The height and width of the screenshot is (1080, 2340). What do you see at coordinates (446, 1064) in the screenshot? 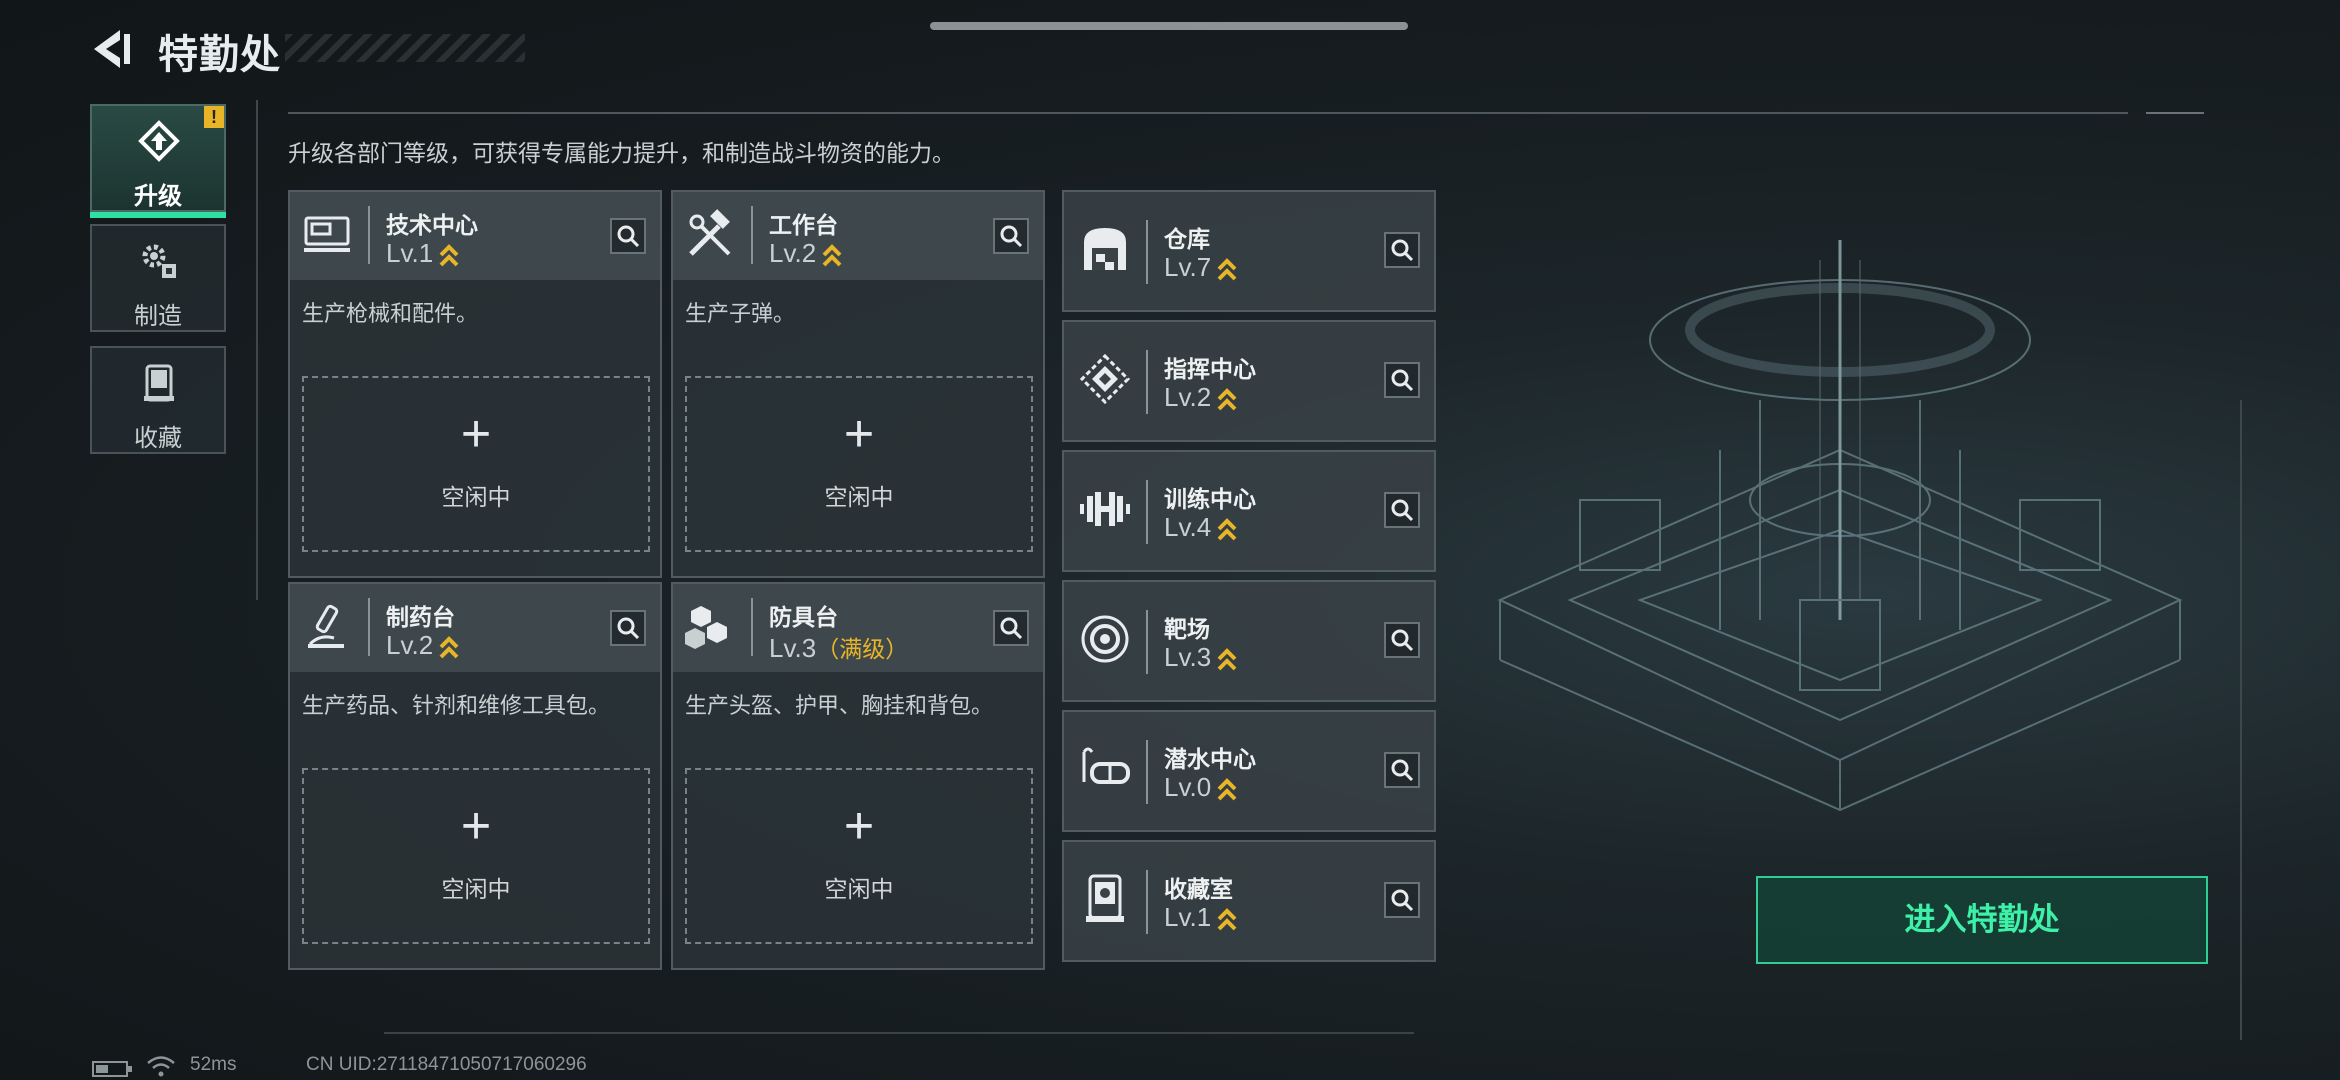
I see `uid-text: CN UID:27118471050717060296` at bounding box center [446, 1064].